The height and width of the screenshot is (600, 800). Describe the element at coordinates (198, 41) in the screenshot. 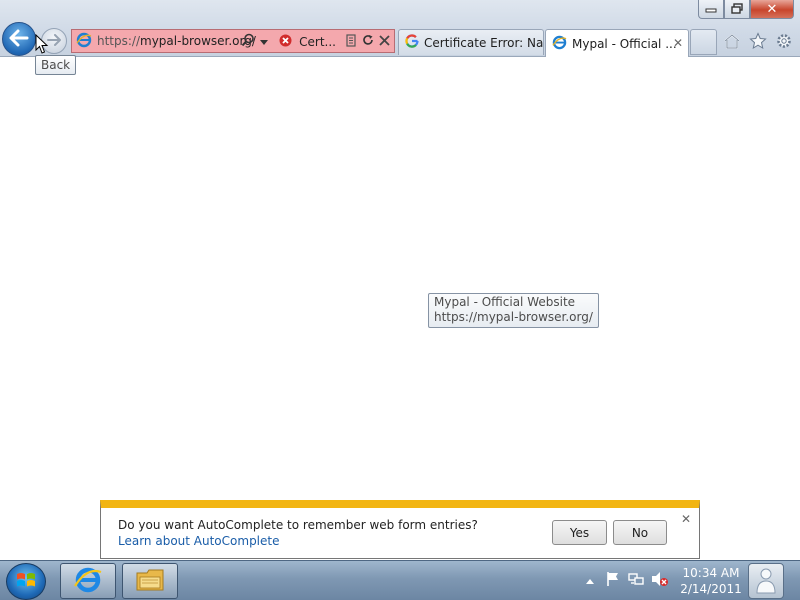

I see `url-domain: mypal-browser.org/` at that location.